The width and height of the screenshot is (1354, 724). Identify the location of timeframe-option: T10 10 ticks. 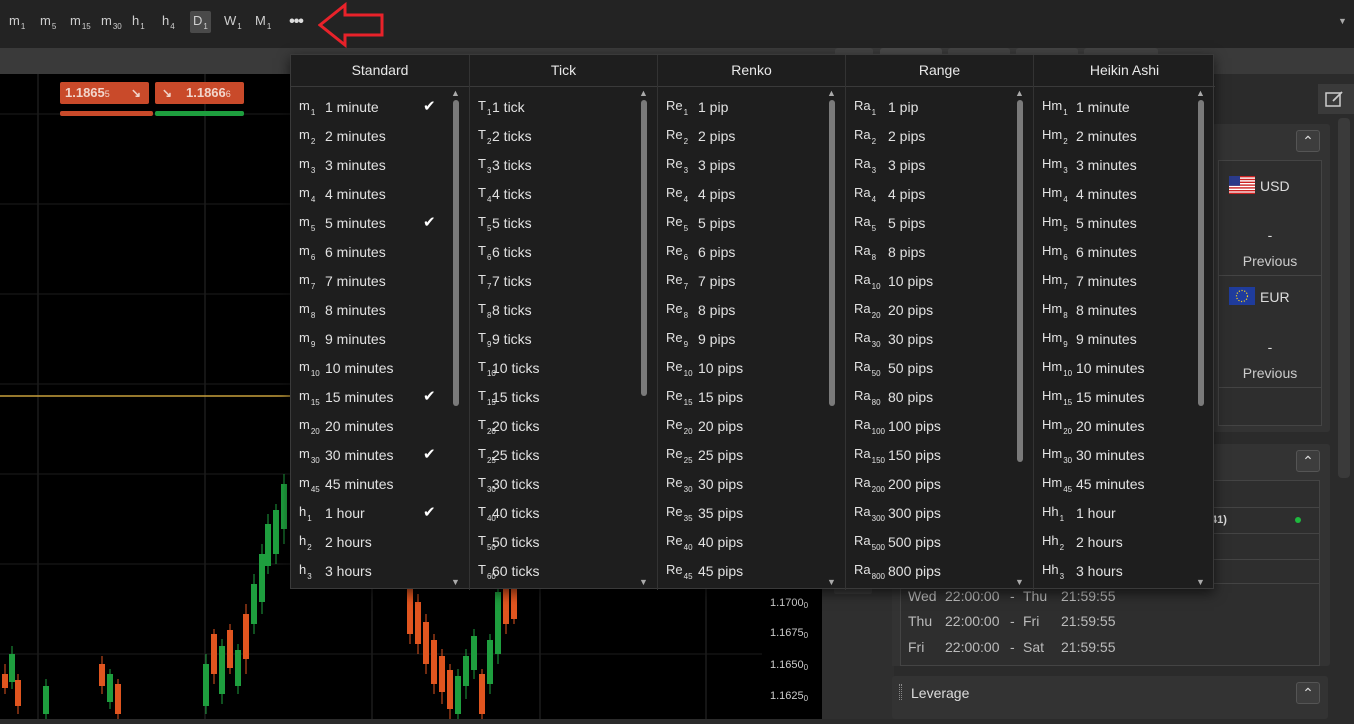
(563, 366).